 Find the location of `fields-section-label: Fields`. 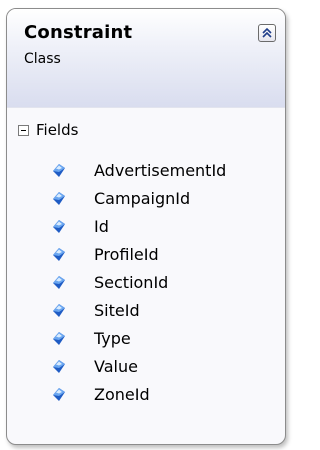

fields-section-label: Fields is located at coordinates (57, 130).